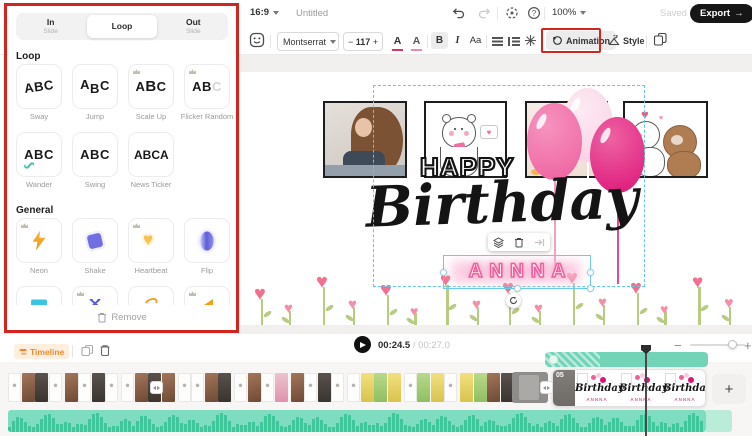 The width and height of the screenshot is (752, 436). What do you see at coordinates (151, 116) in the screenshot?
I see `animation-item-label: Scale Up` at bounding box center [151, 116].